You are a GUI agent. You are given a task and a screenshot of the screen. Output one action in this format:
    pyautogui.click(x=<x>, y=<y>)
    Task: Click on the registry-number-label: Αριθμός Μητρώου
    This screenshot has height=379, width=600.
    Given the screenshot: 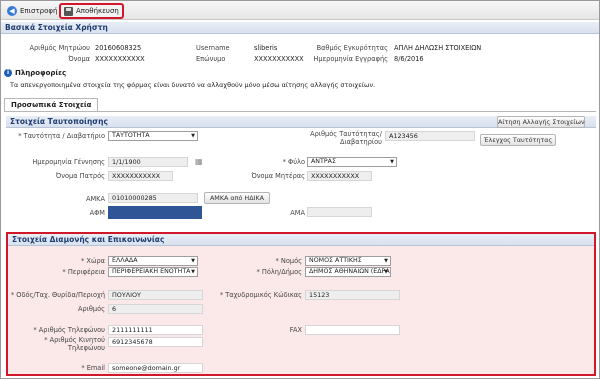 What is the action you would take?
    pyautogui.click(x=59, y=48)
    